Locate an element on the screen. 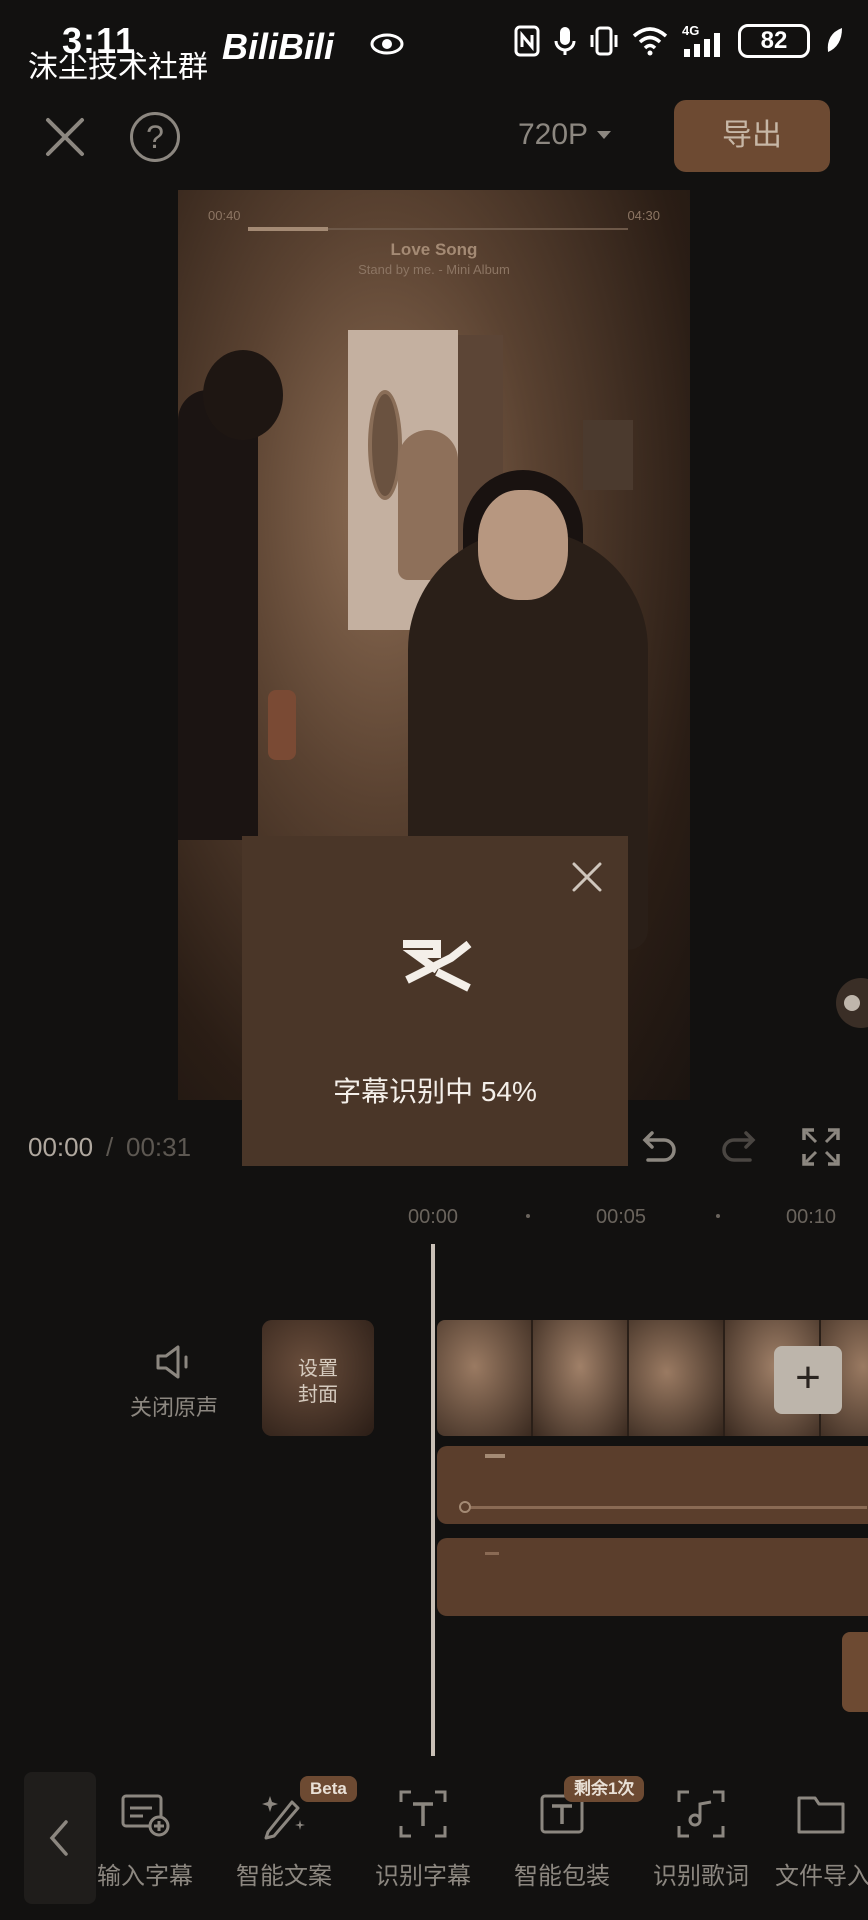 The width and height of the screenshot is (868, 1920). ruler-label: 00:00 is located at coordinates (433, 1217).